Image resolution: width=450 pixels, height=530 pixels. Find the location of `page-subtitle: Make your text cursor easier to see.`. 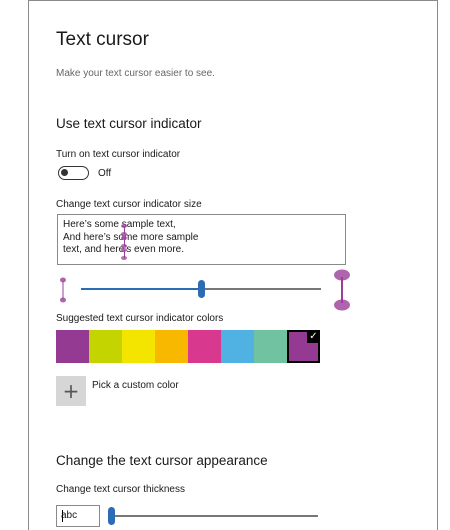

page-subtitle: Make your text cursor easier to see. is located at coordinates (135, 73).